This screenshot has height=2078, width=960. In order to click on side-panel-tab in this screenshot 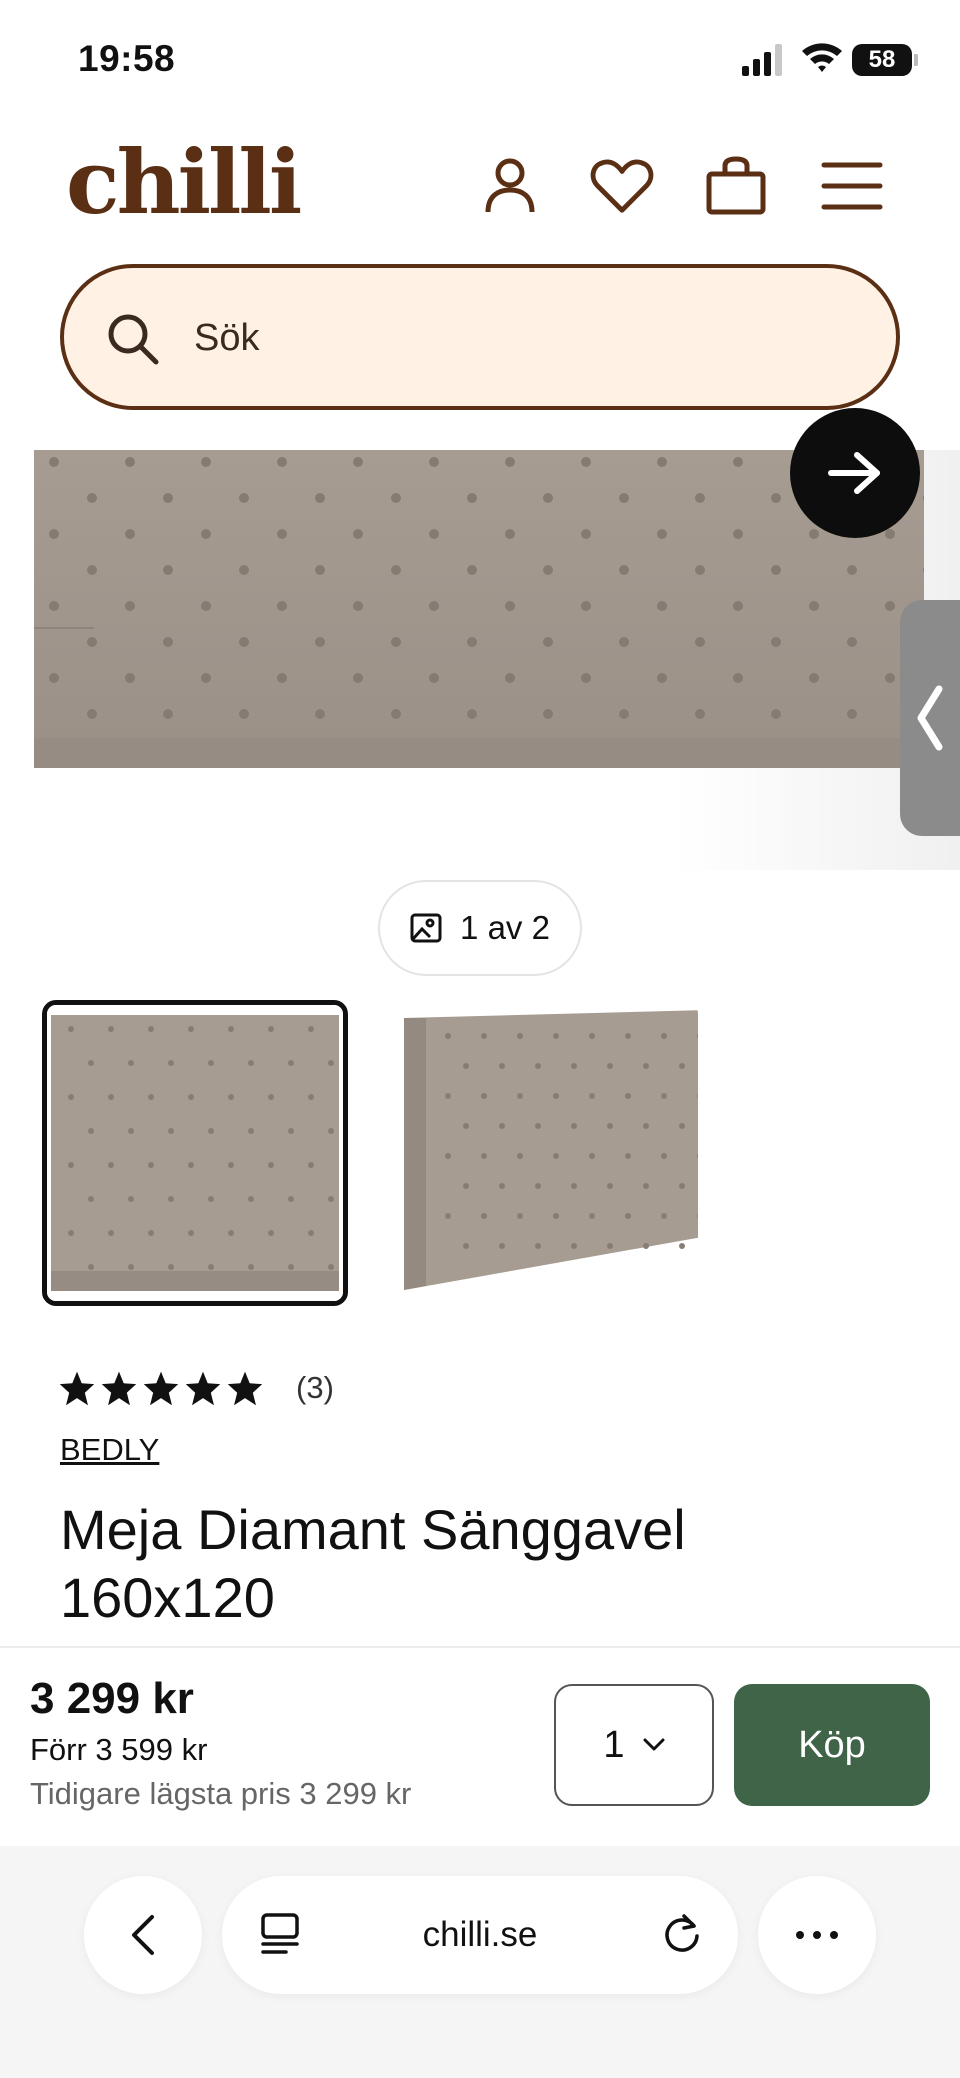, I will do `click(930, 718)`.